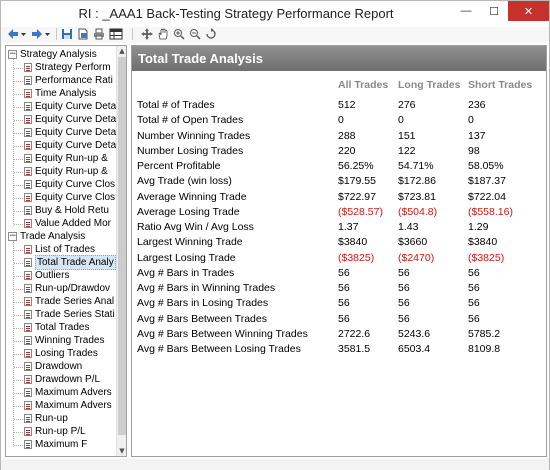 This screenshot has width=550, height=470. I want to click on tree-item-label: Total Trades, so click(62, 327).